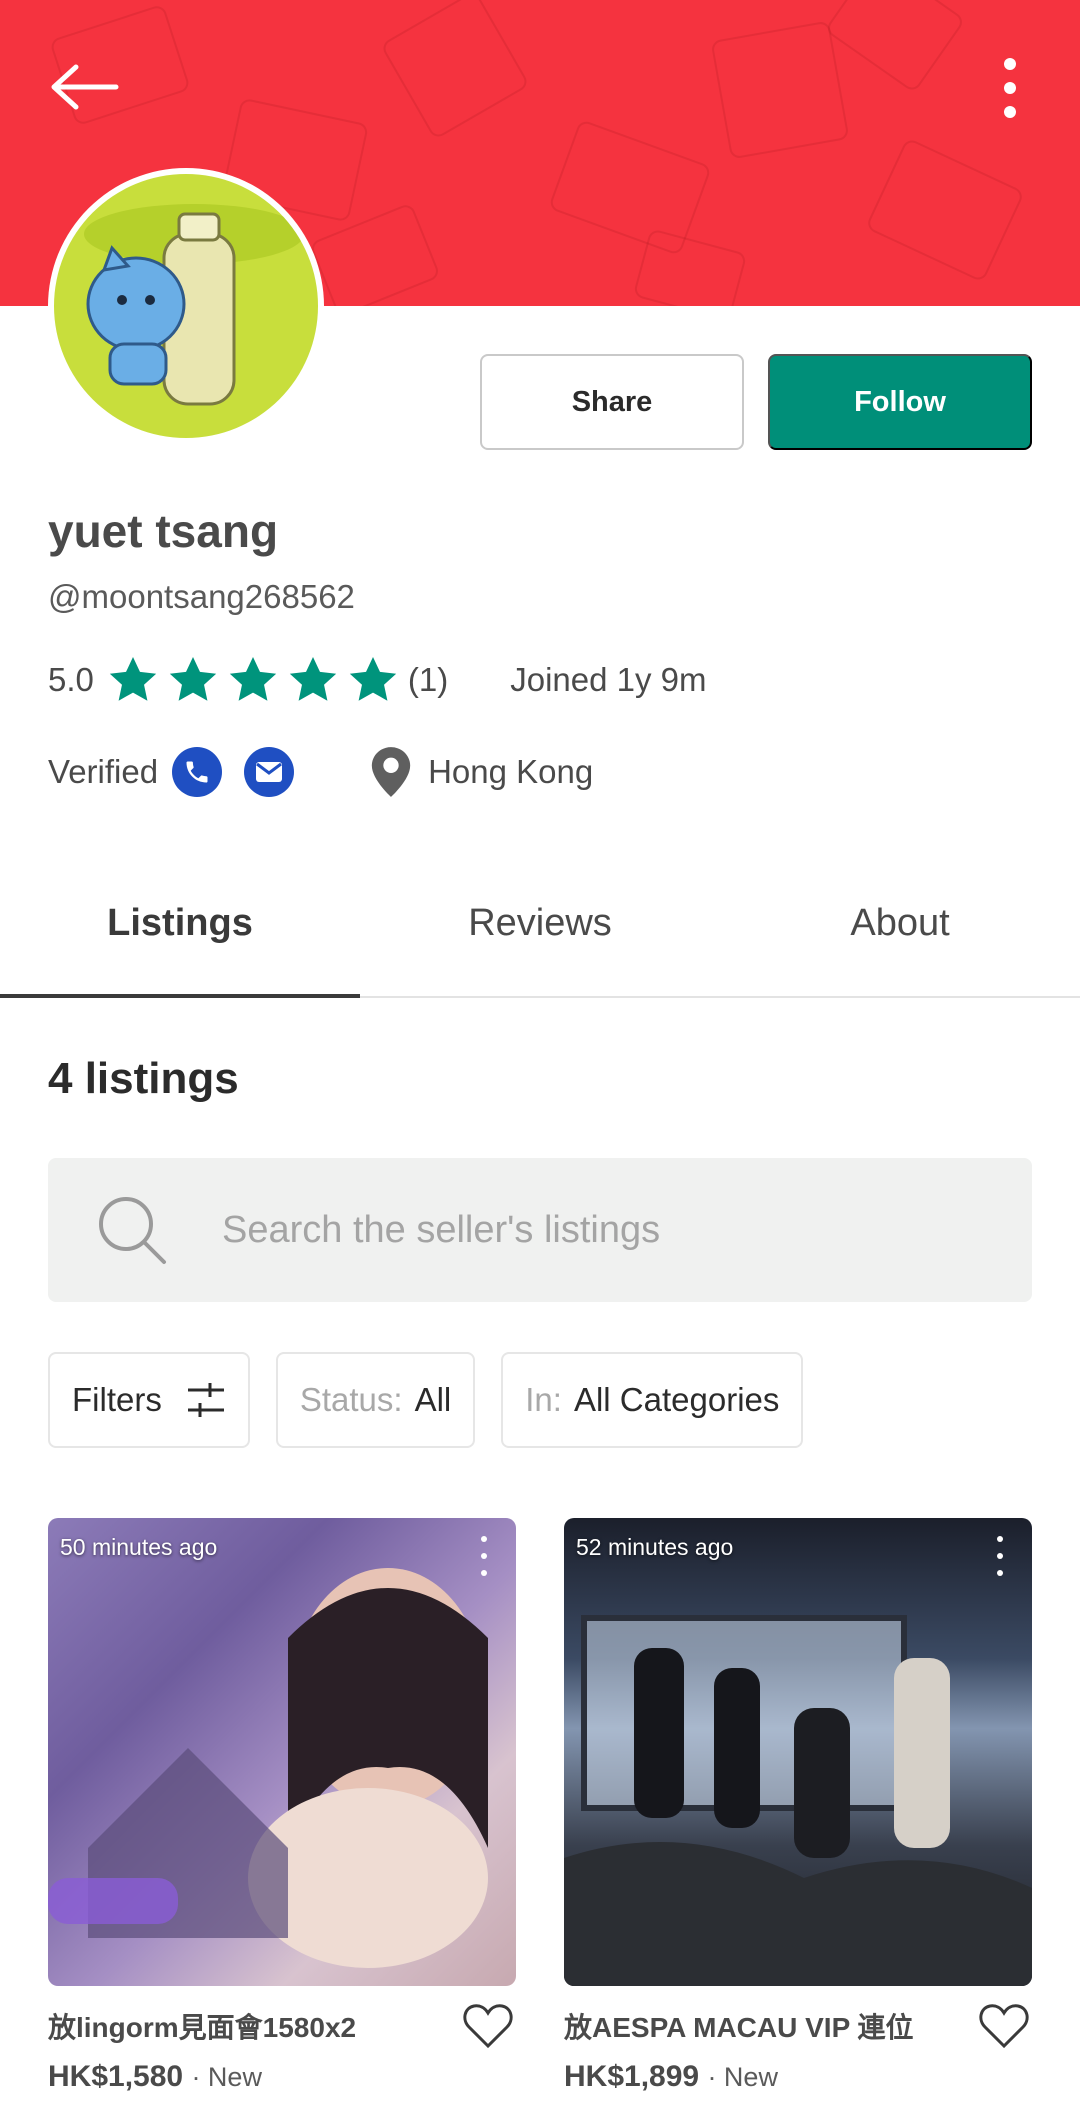 Image resolution: width=1080 pixels, height=2109 pixels. Describe the element at coordinates (428, 679) in the screenshot. I see `review-count: (1)` at that location.